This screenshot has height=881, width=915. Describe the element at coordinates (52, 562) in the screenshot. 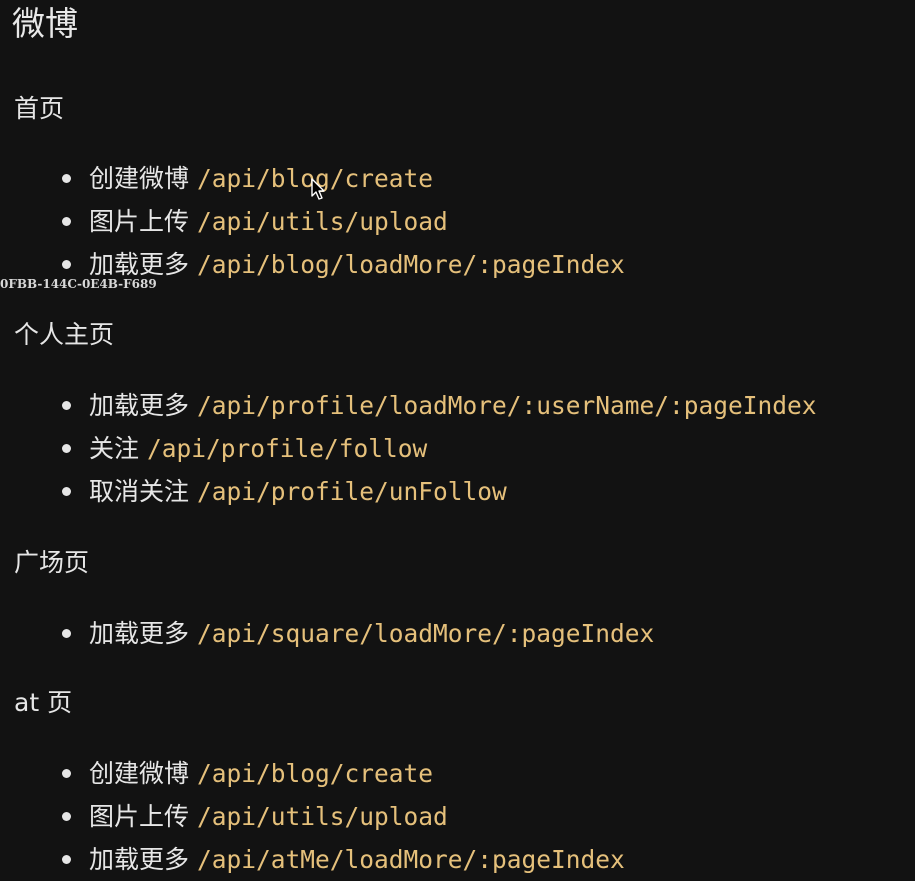

I see `section-heading-square: 广场页` at that location.